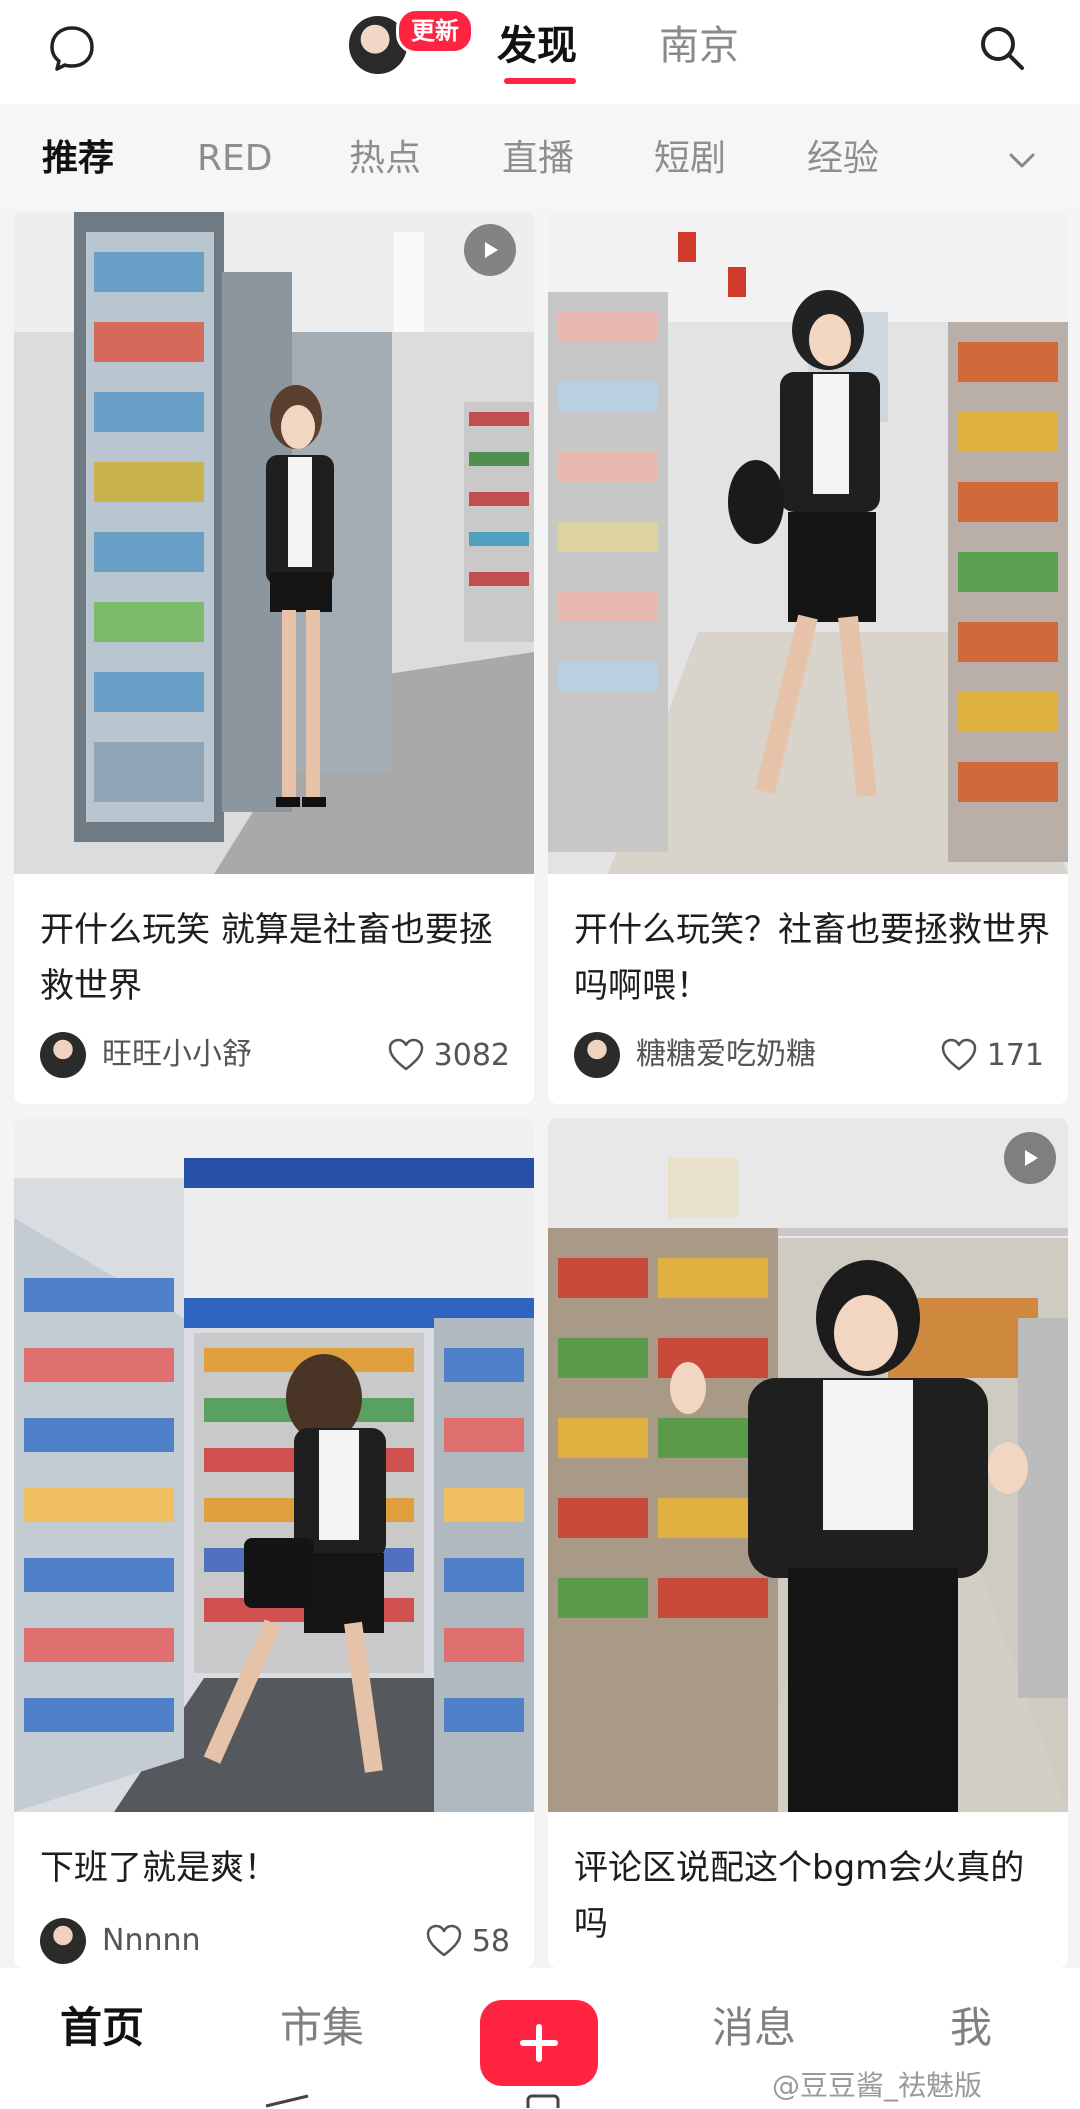 Image resolution: width=1080 pixels, height=2109 pixels. Describe the element at coordinates (490, 1941) in the screenshot. I see `like-count: 58` at that location.